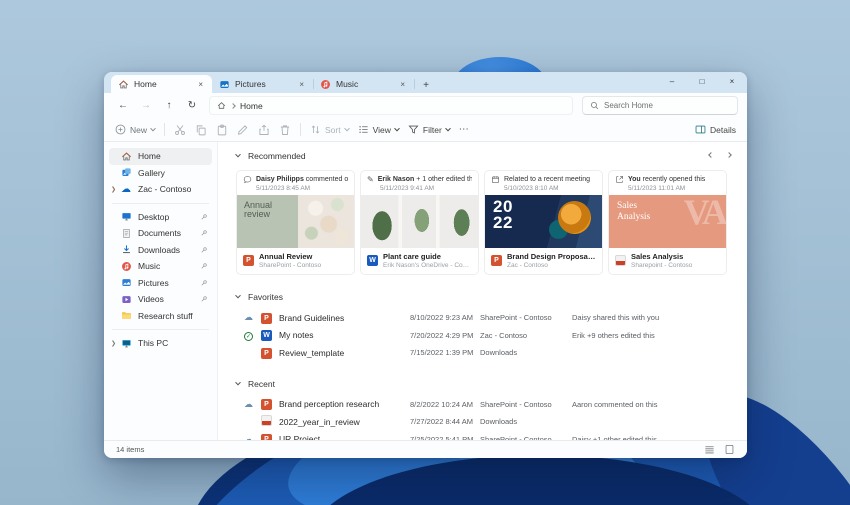 The image size is (850, 505). What do you see at coordinates (407, 188) in the screenshot?
I see `card-date: 5/11/2023 9:41 AM` at bounding box center [407, 188].